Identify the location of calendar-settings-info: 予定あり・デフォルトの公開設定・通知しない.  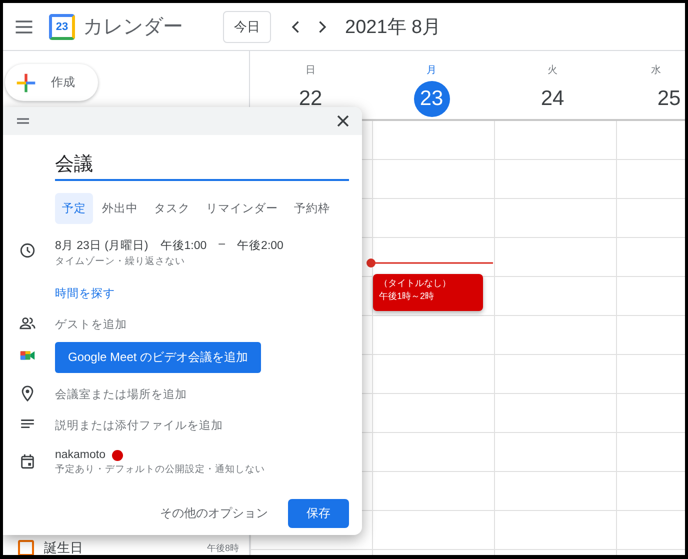
(160, 469).